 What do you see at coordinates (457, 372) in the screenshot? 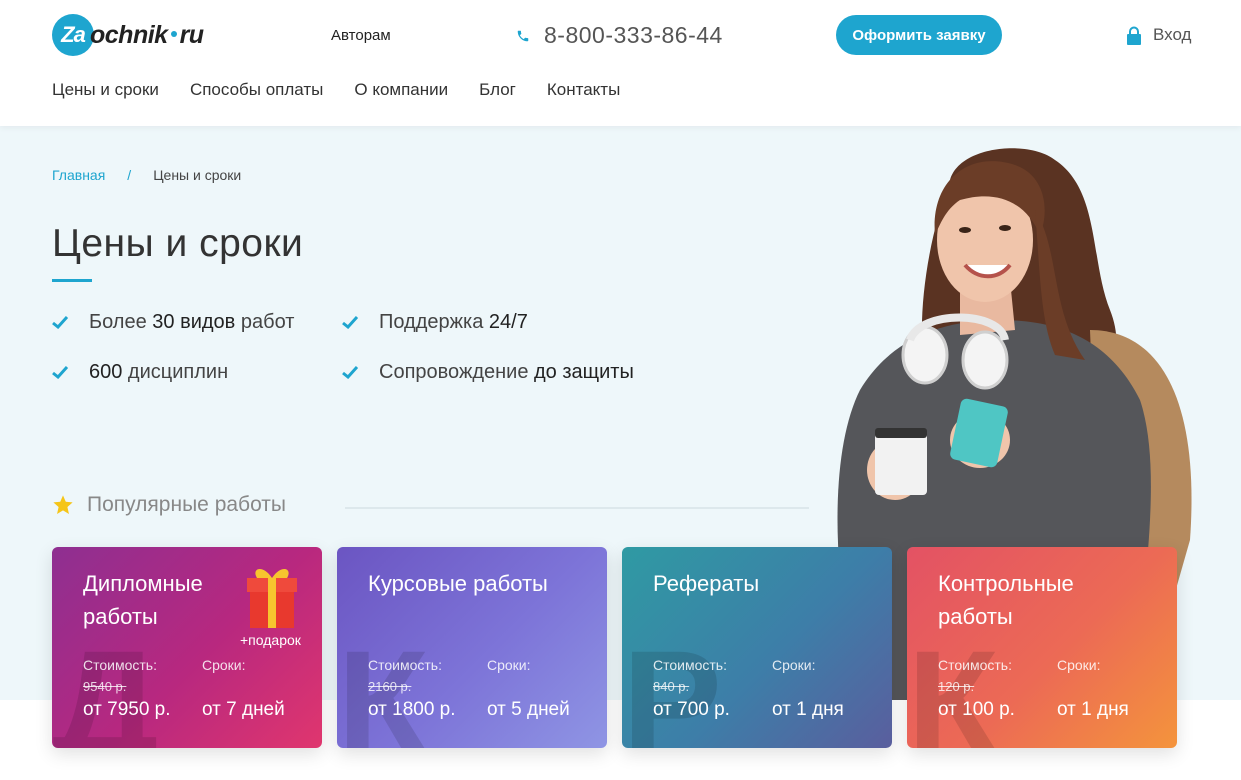
I see `feature-text-before: Сопровождение` at bounding box center [457, 372].